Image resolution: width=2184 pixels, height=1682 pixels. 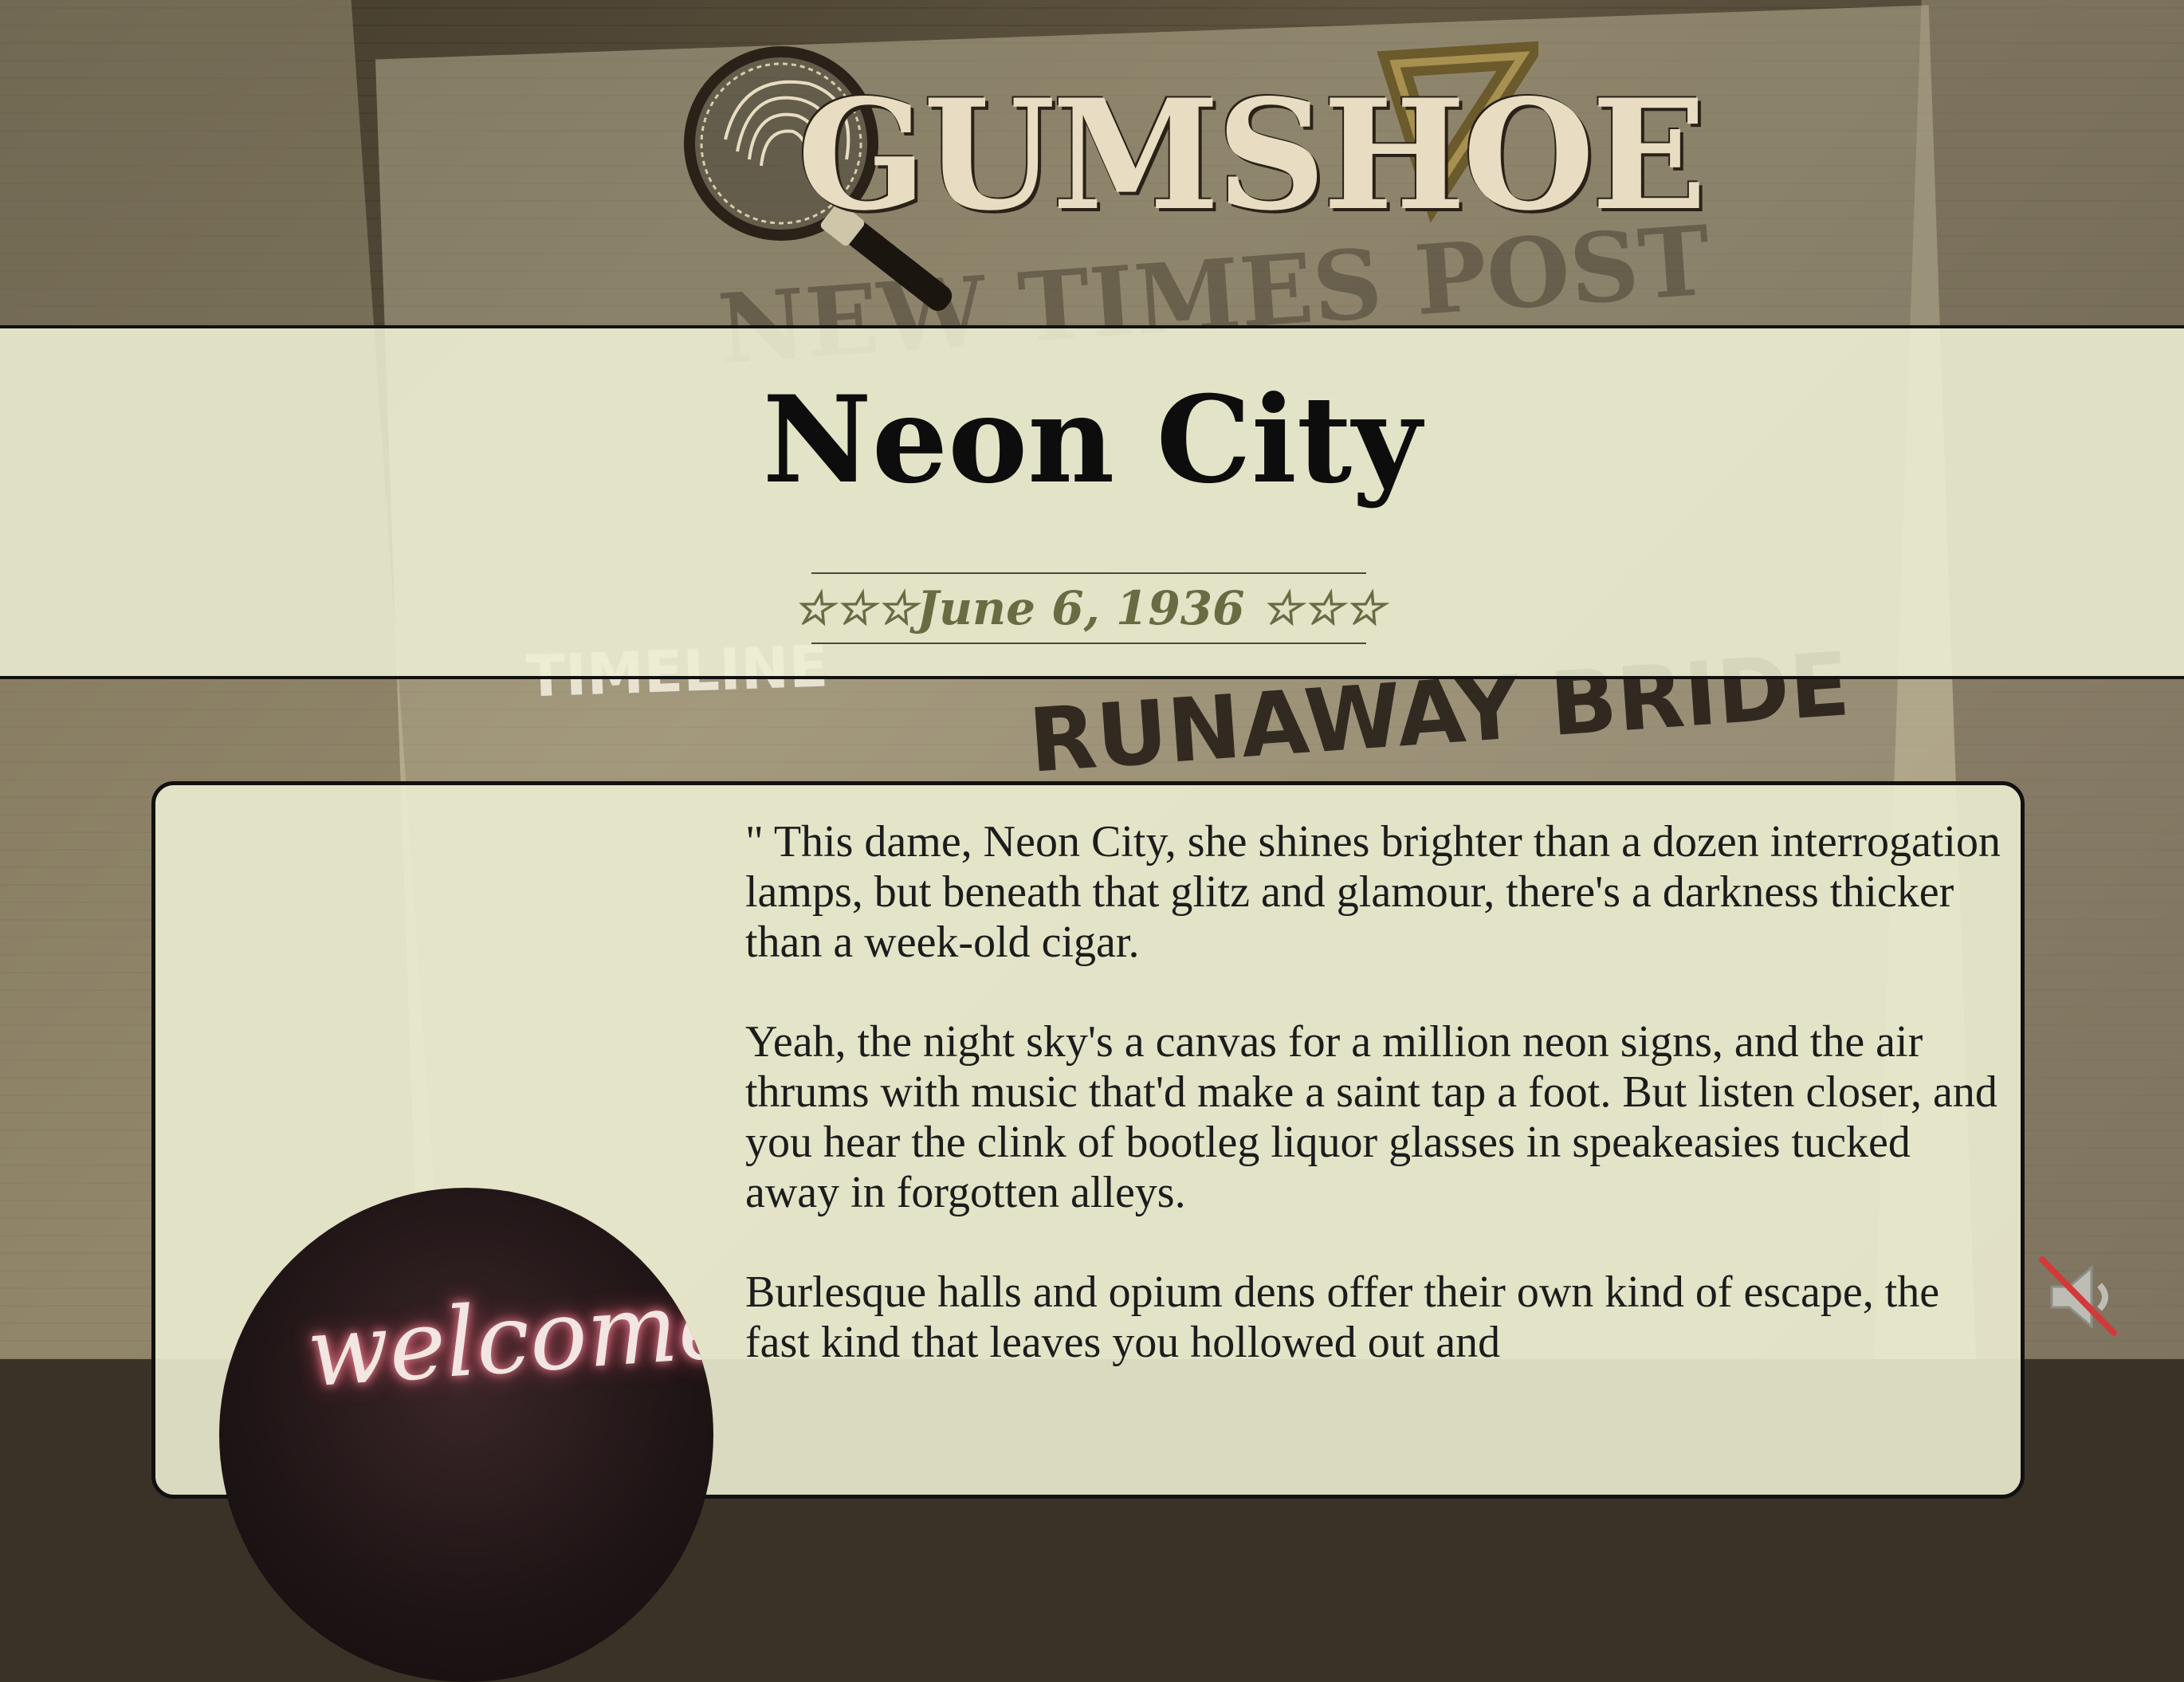 I want to click on logo-wordmark: GUMSHOE, so click(x=1252, y=155).